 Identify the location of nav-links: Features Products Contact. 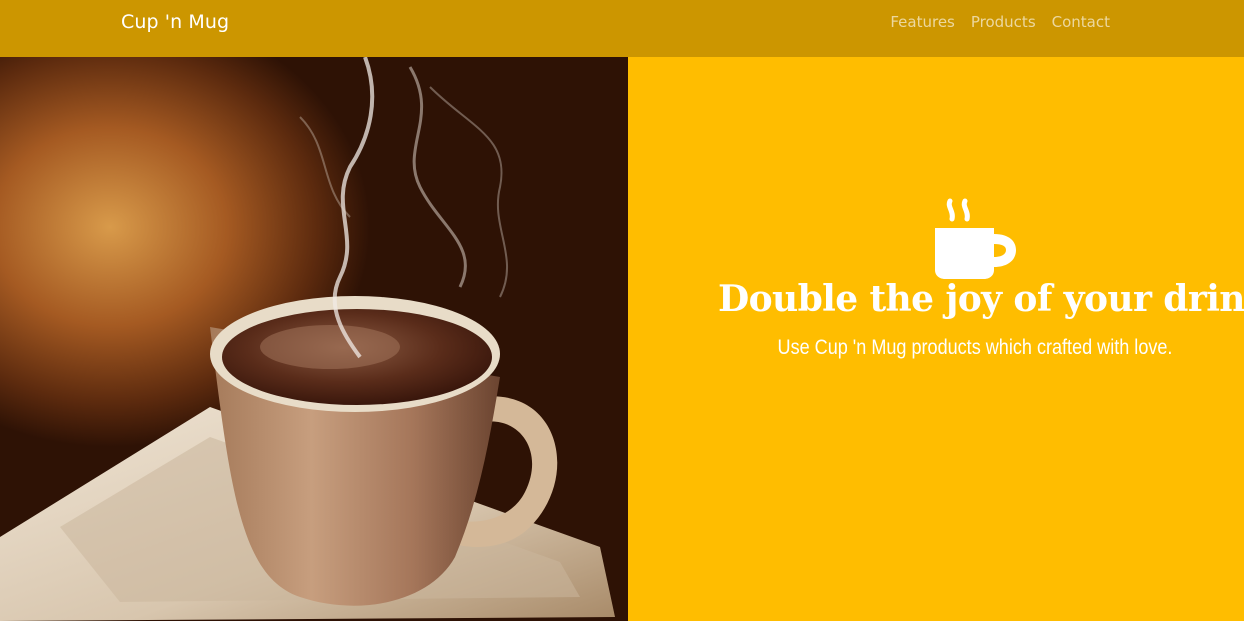
(1000, 22).